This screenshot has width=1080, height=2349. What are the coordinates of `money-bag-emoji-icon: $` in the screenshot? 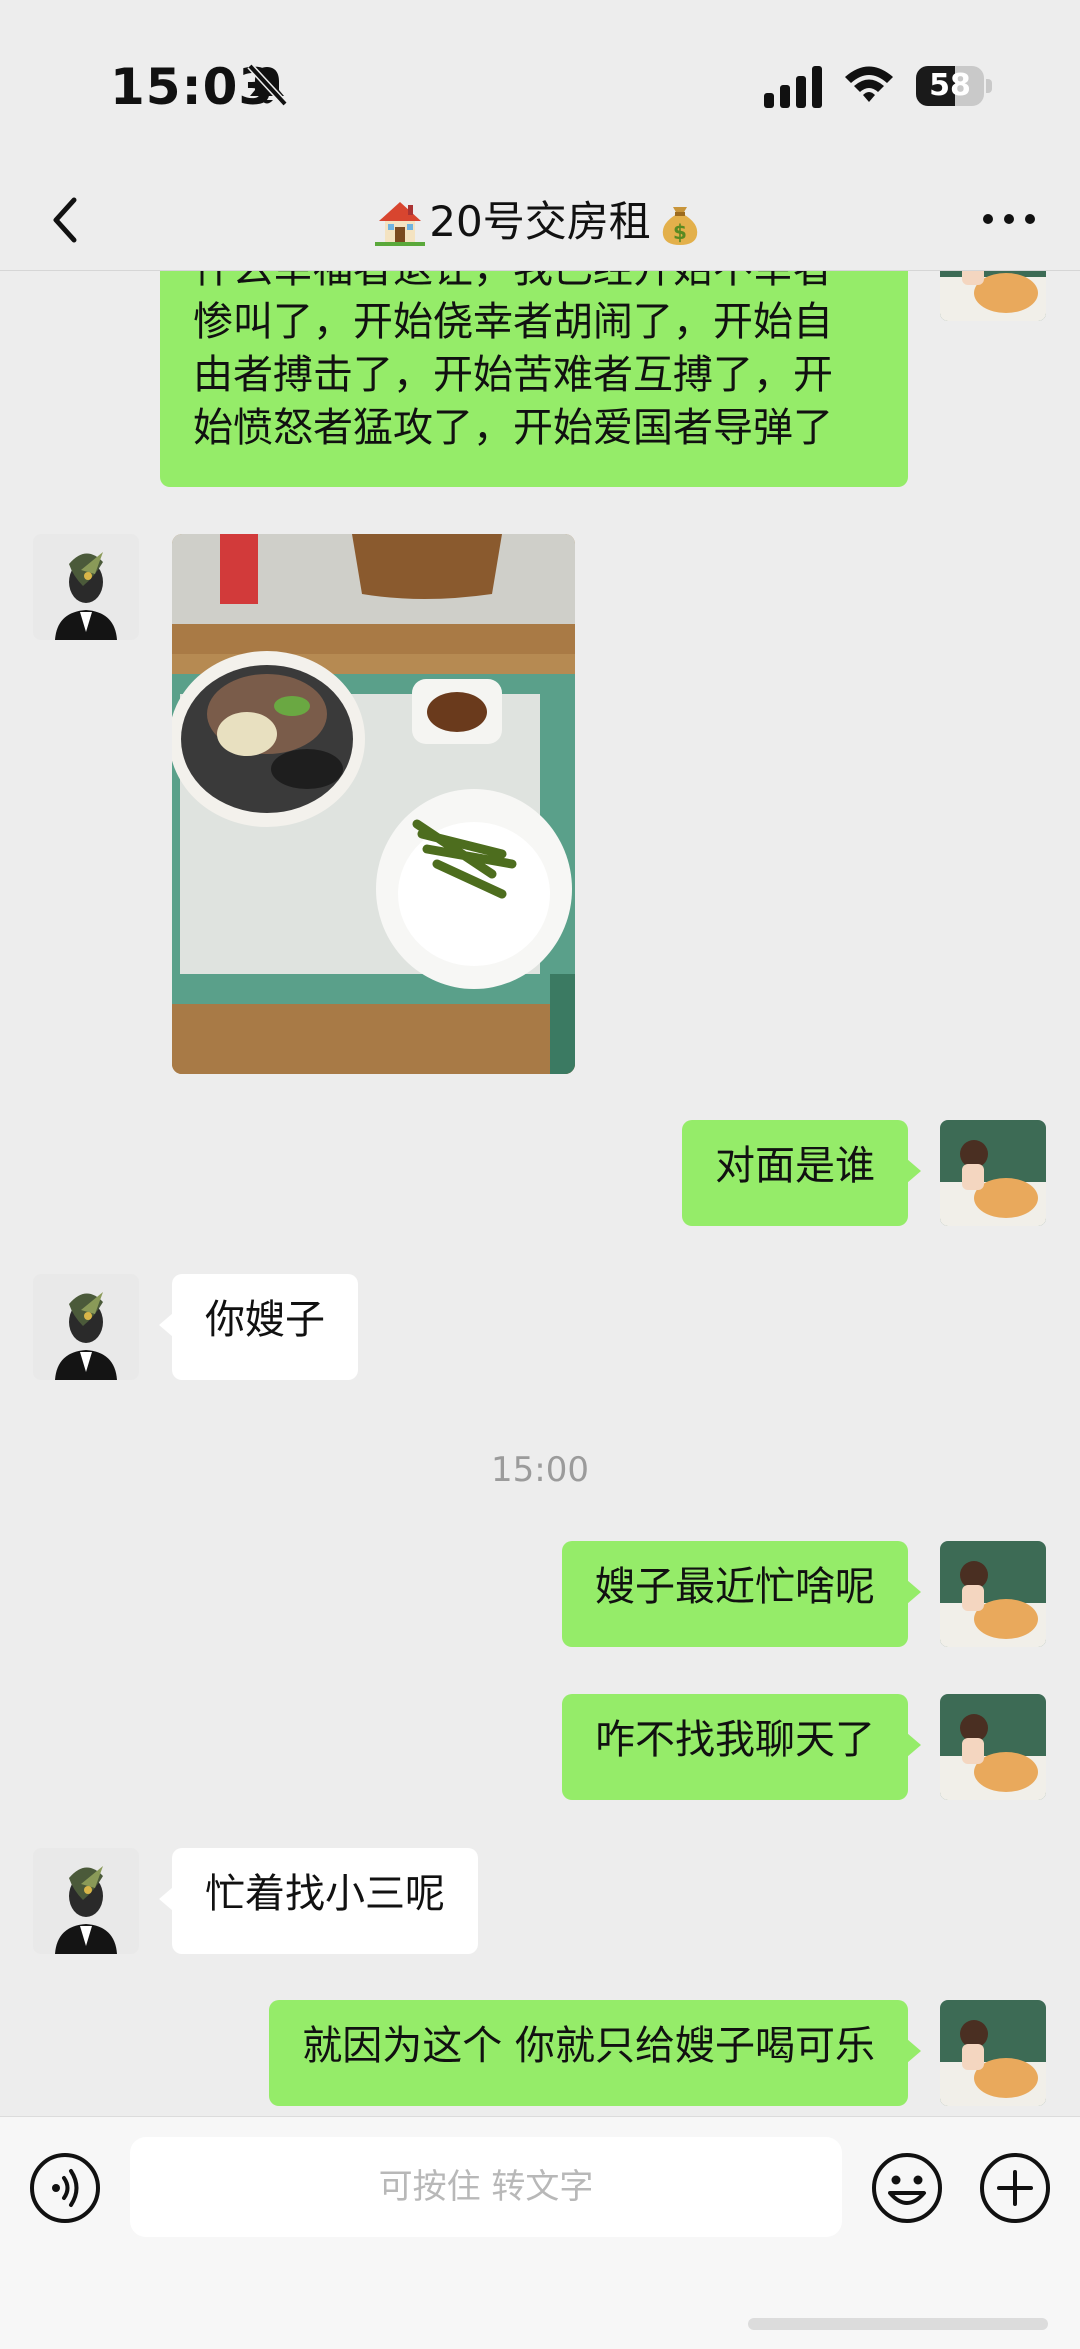 It's located at (679, 225).